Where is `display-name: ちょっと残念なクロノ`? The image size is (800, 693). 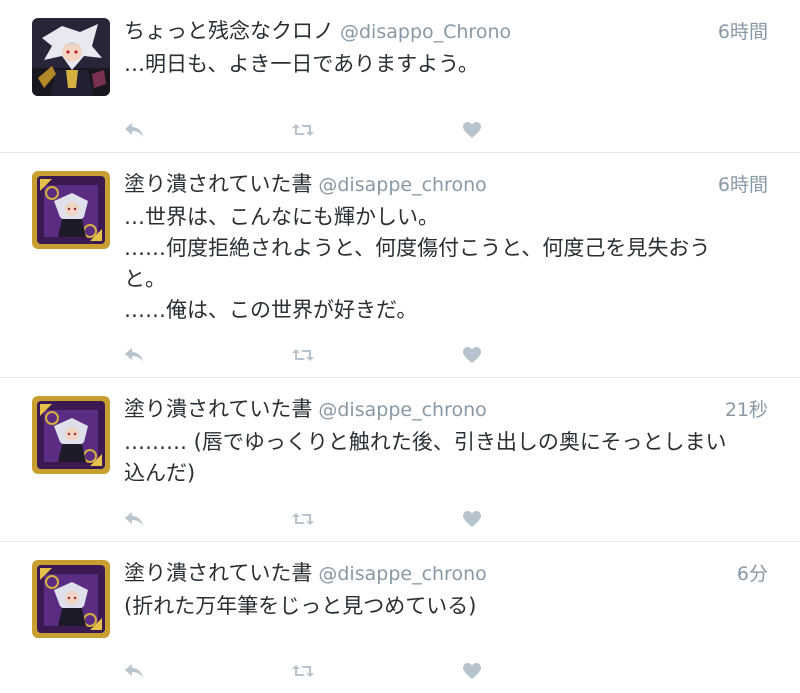 display-name: ちょっと残念なクロノ is located at coordinates (229, 30).